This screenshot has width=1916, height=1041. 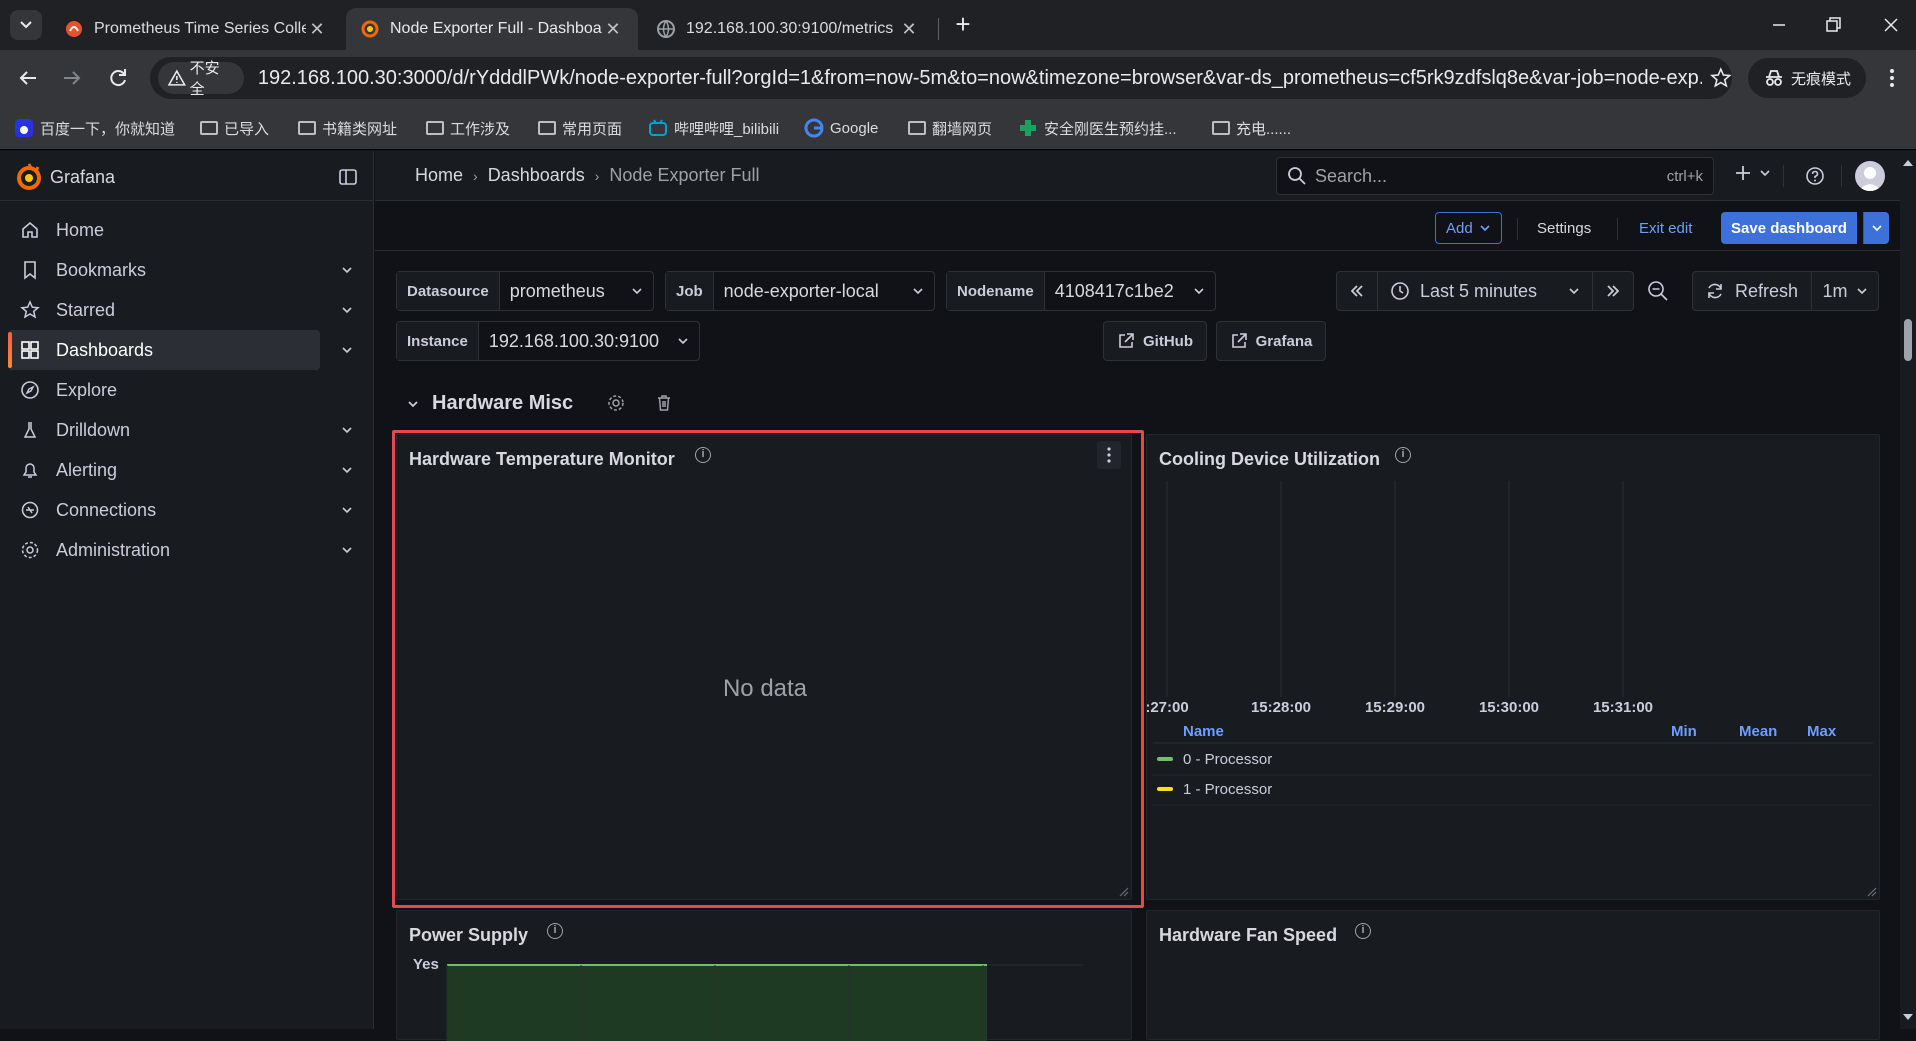 What do you see at coordinates (348, 177) in the screenshot?
I see `dock-menu-button` at bounding box center [348, 177].